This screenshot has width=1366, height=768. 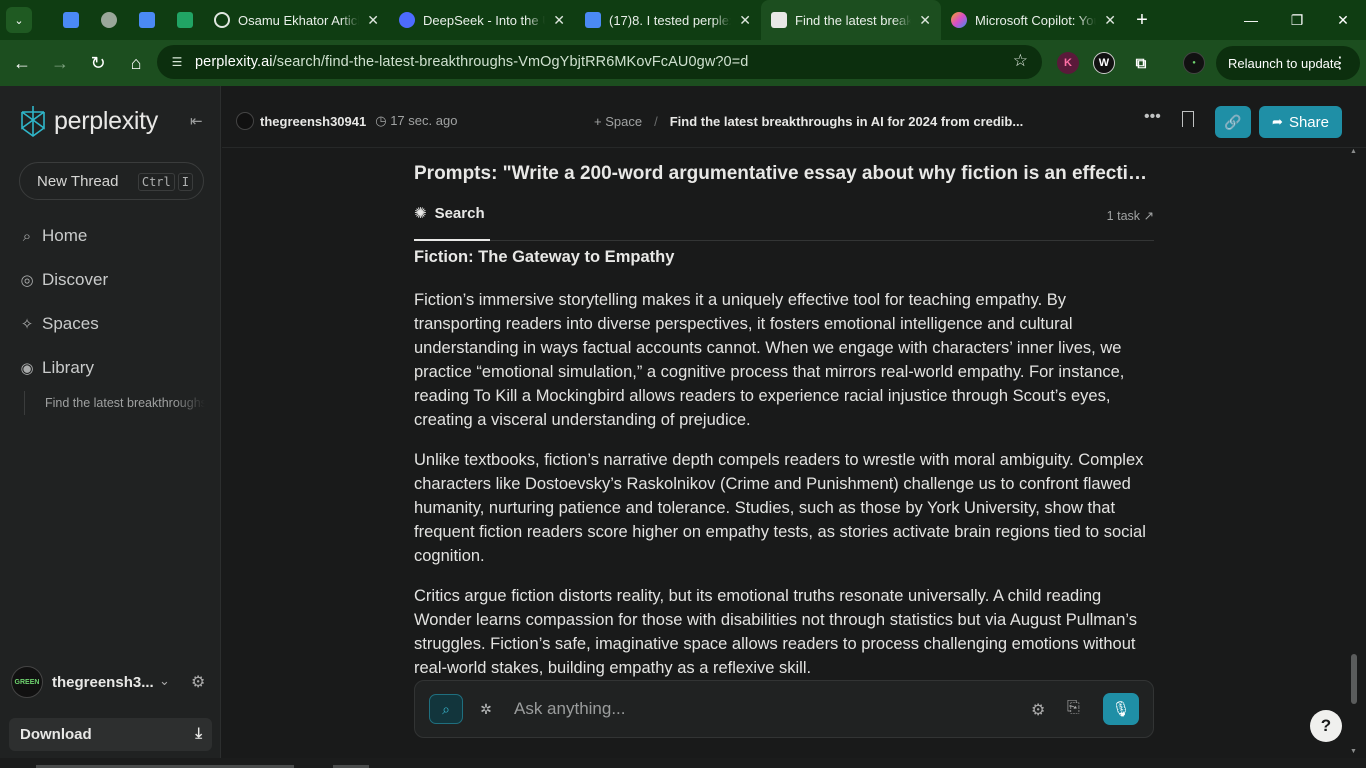 What do you see at coordinates (1104, 63) in the screenshot?
I see `extension-w-icon: W` at bounding box center [1104, 63].